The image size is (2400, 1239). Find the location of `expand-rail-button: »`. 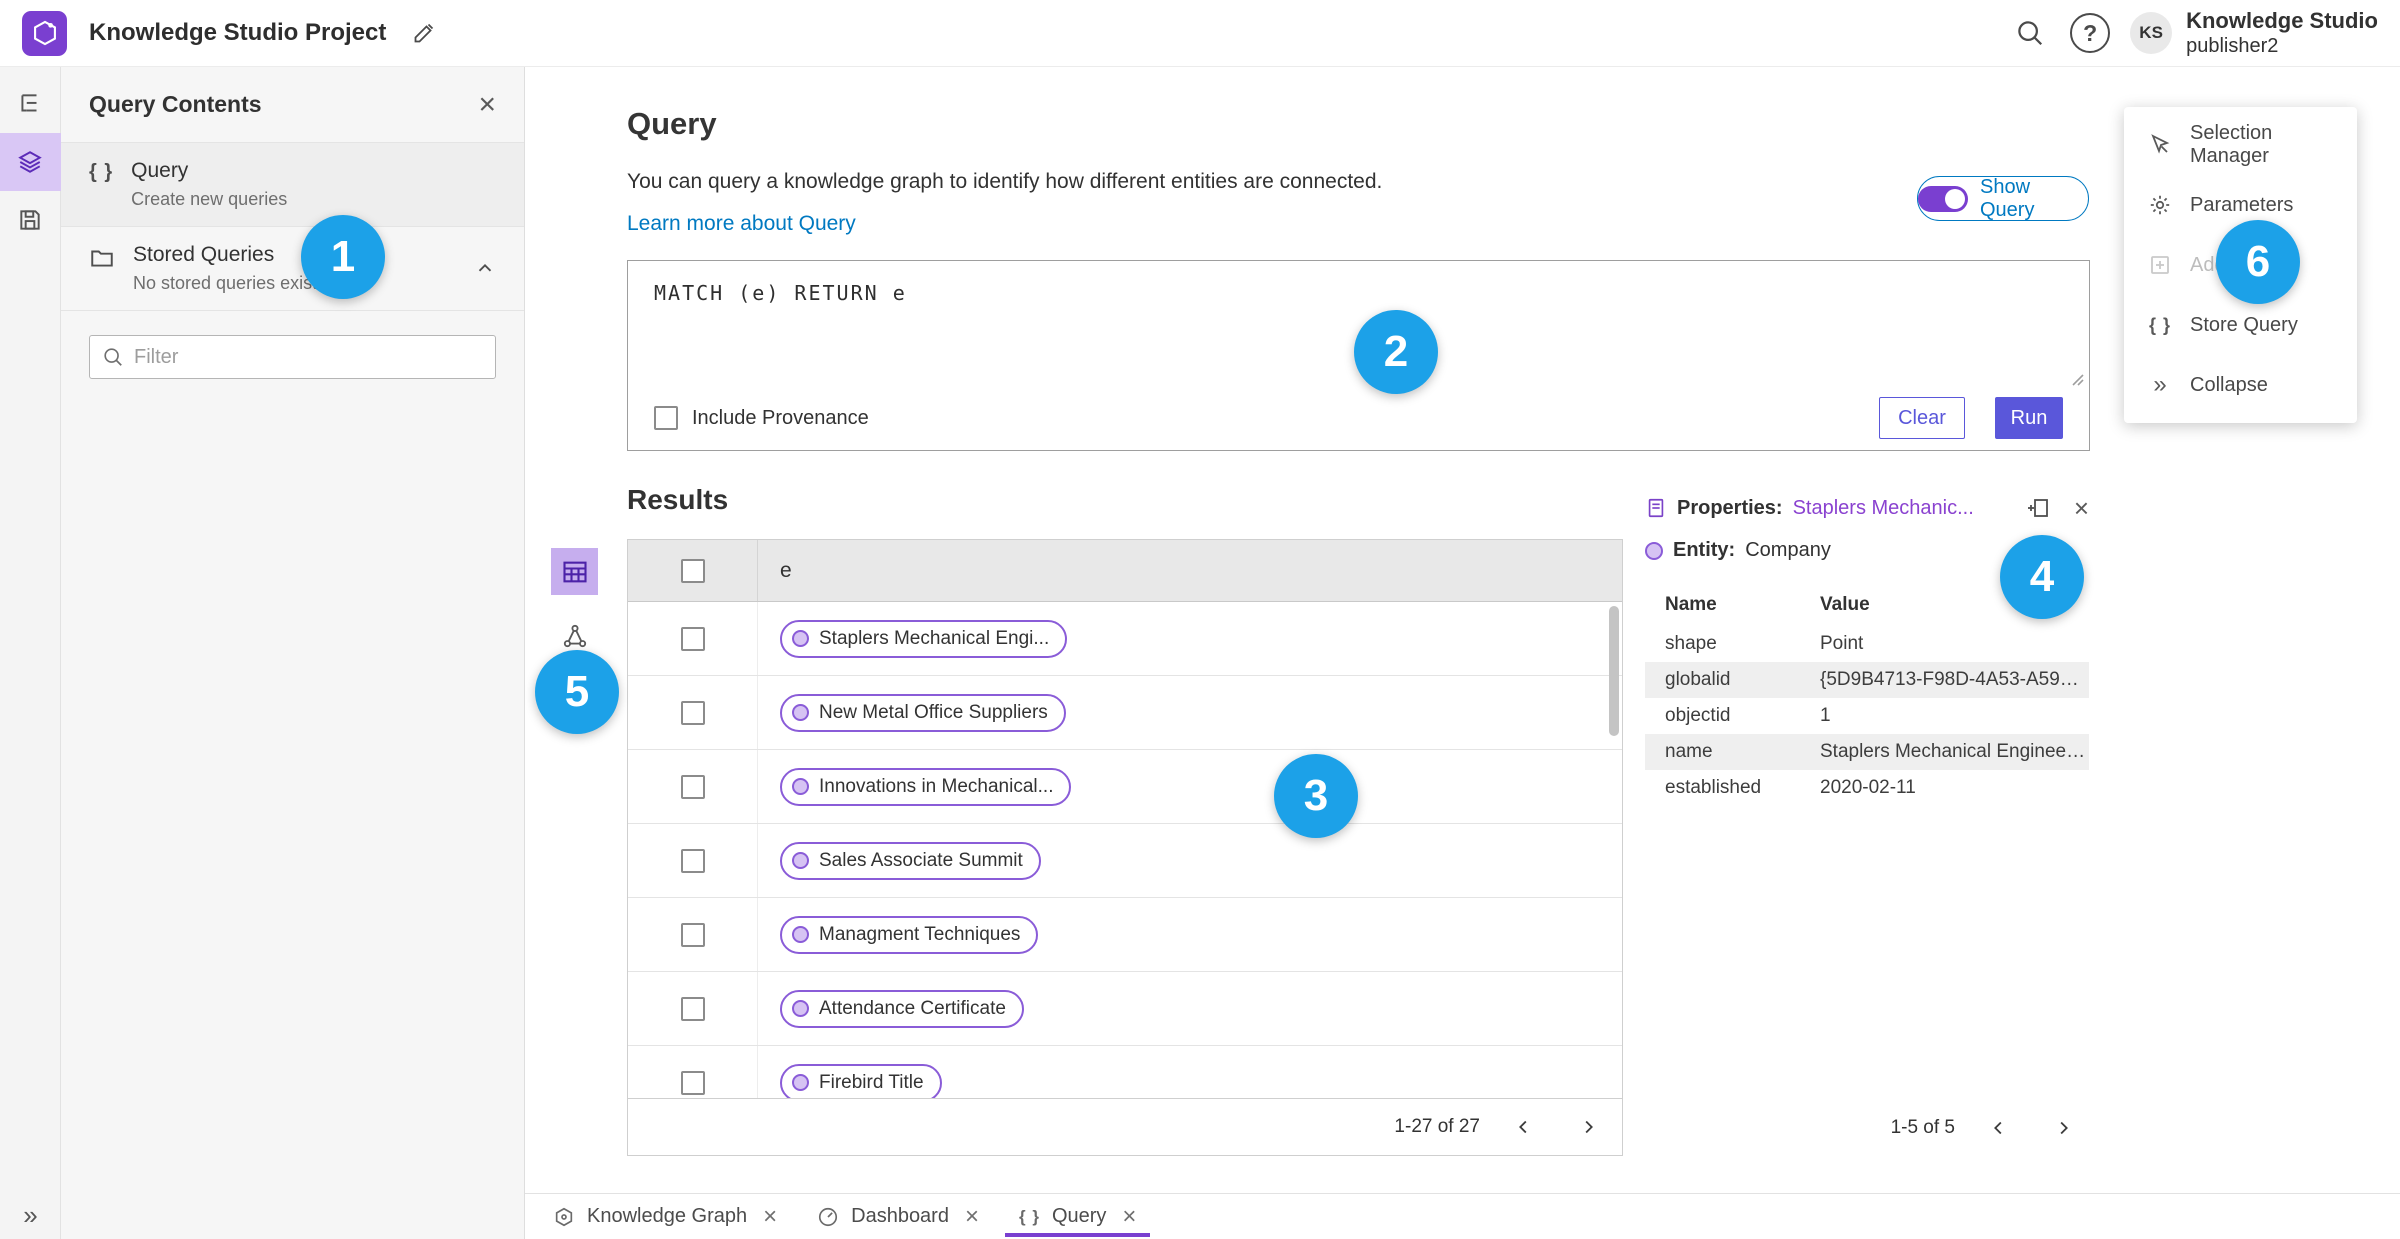

expand-rail-button: » is located at coordinates (30, 1215).